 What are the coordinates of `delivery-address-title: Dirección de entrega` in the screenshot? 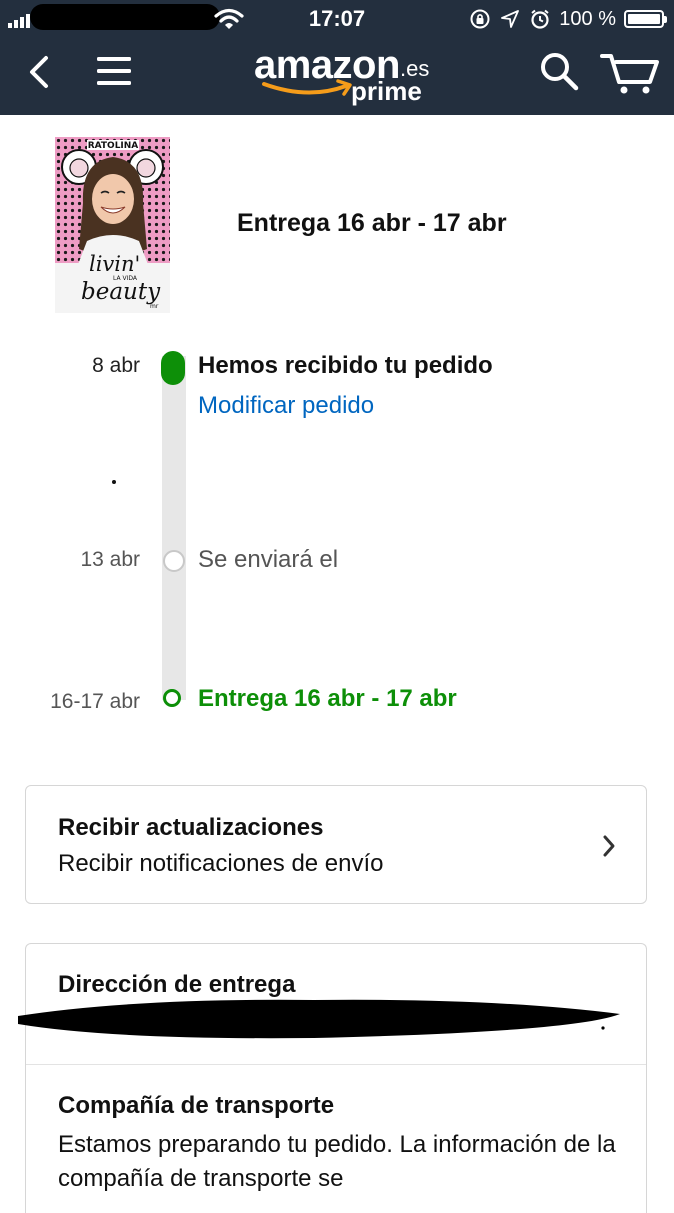 It's located at (177, 984).